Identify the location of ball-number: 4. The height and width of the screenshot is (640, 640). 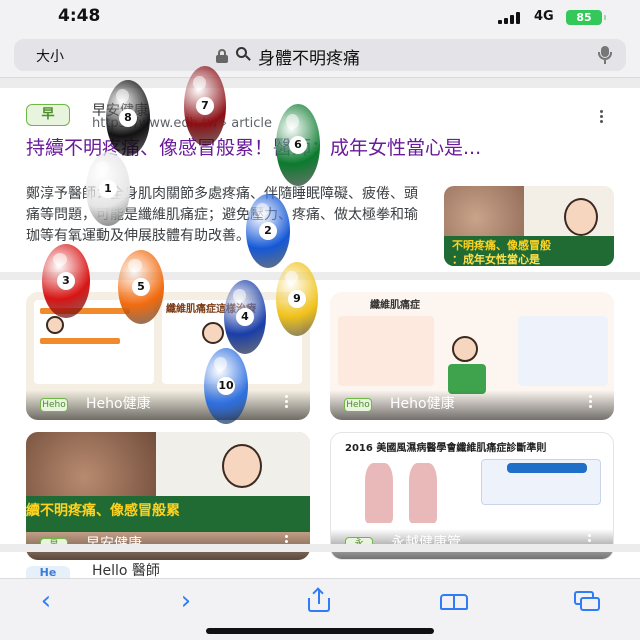
(245, 317).